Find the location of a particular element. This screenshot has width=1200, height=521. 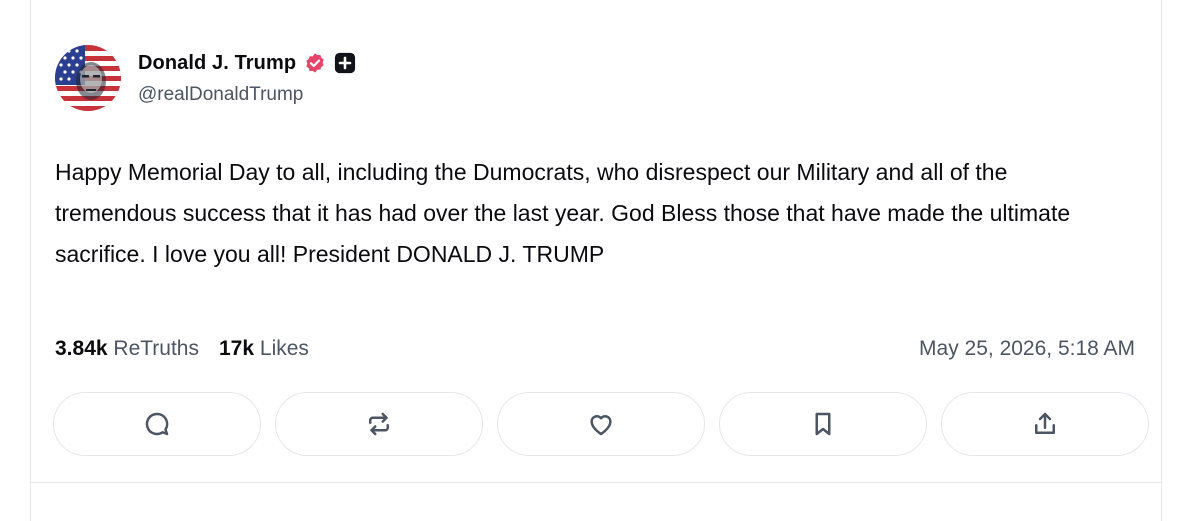

likes-label: Likes is located at coordinates (284, 348).